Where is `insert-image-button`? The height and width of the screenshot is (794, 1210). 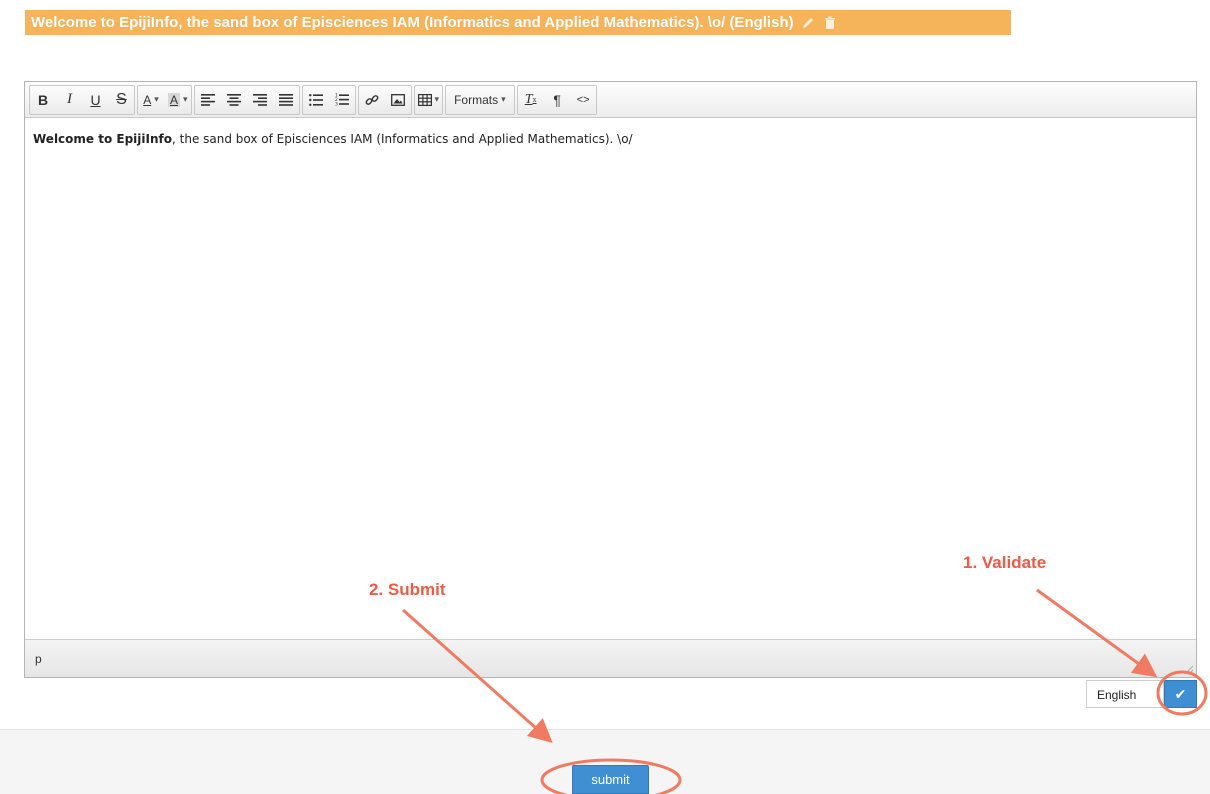 insert-image-button is located at coordinates (398, 100).